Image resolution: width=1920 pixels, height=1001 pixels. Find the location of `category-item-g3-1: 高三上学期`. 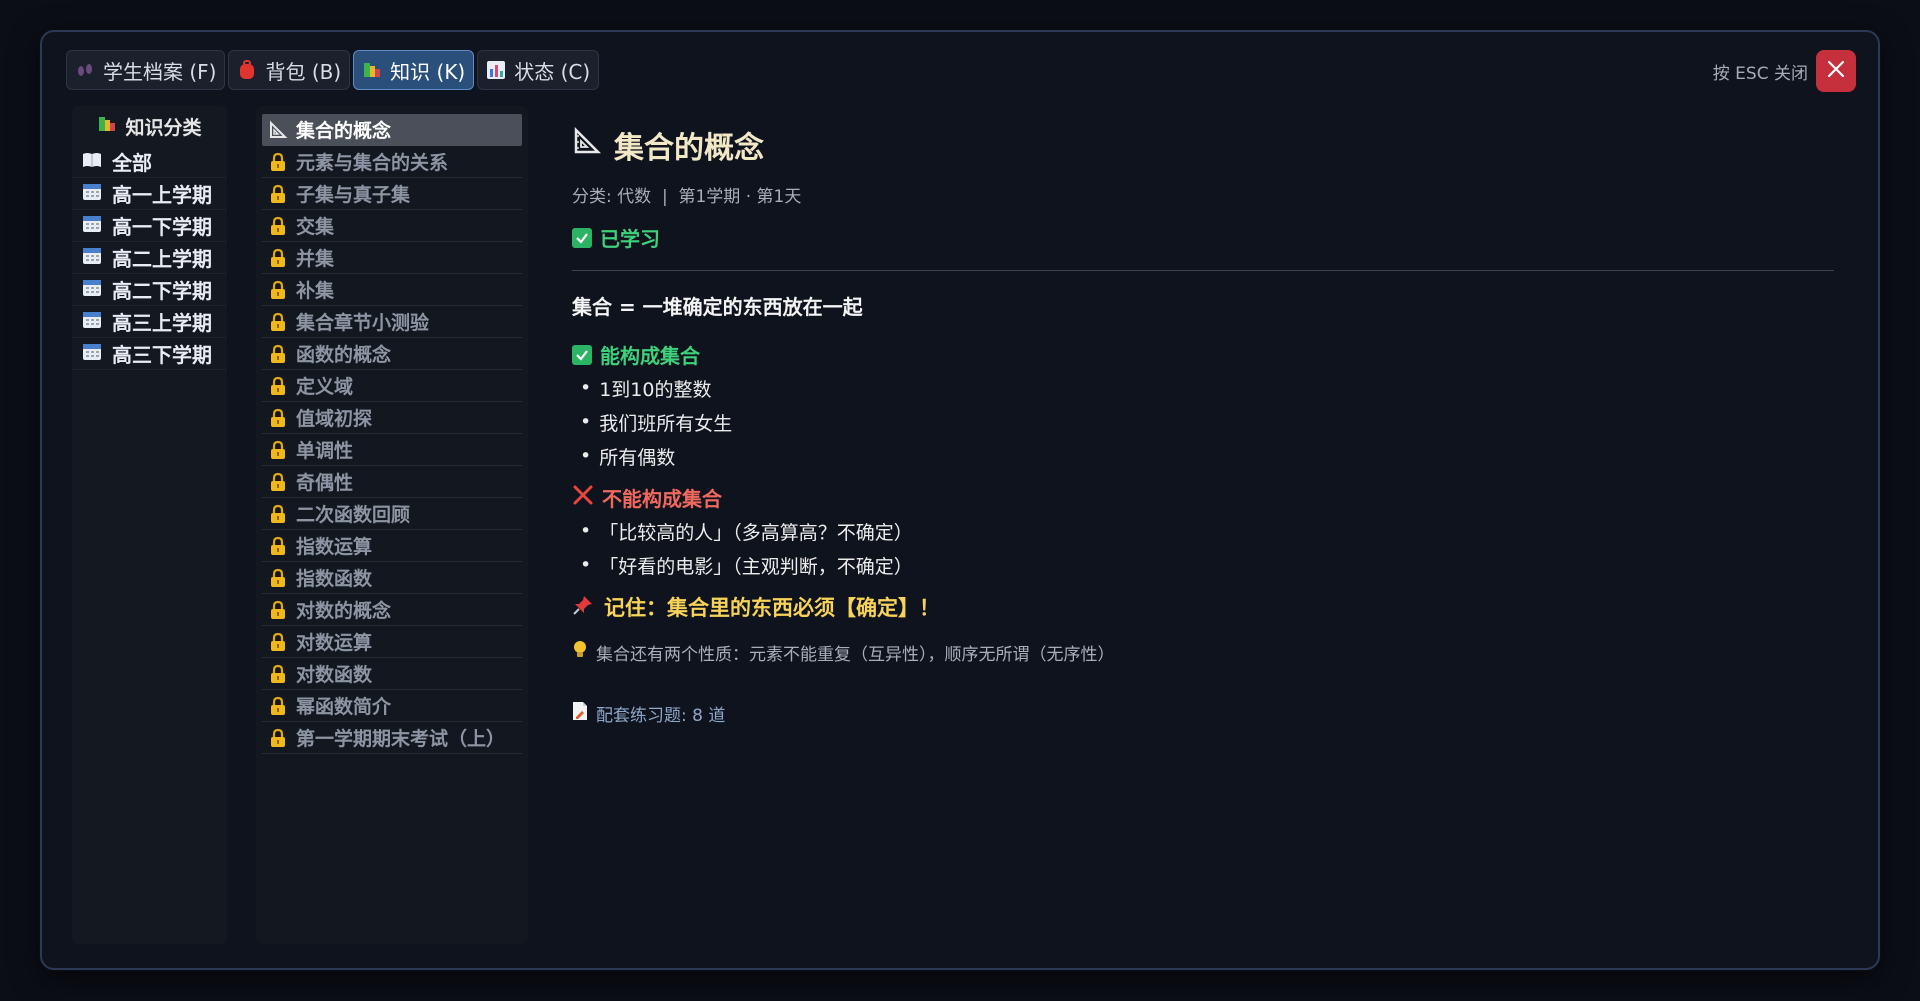

category-item-g3-1: 高三上学期 is located at coordinates (149, 322).